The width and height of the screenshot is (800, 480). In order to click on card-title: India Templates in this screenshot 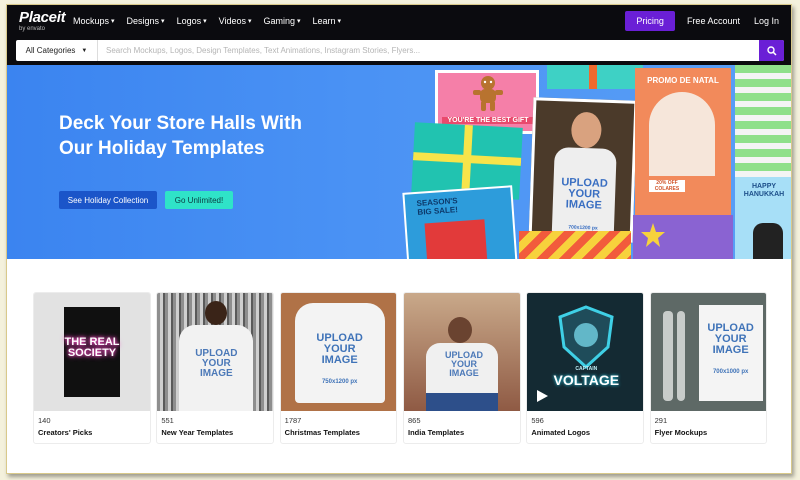, I will do `click(436, 432)`.